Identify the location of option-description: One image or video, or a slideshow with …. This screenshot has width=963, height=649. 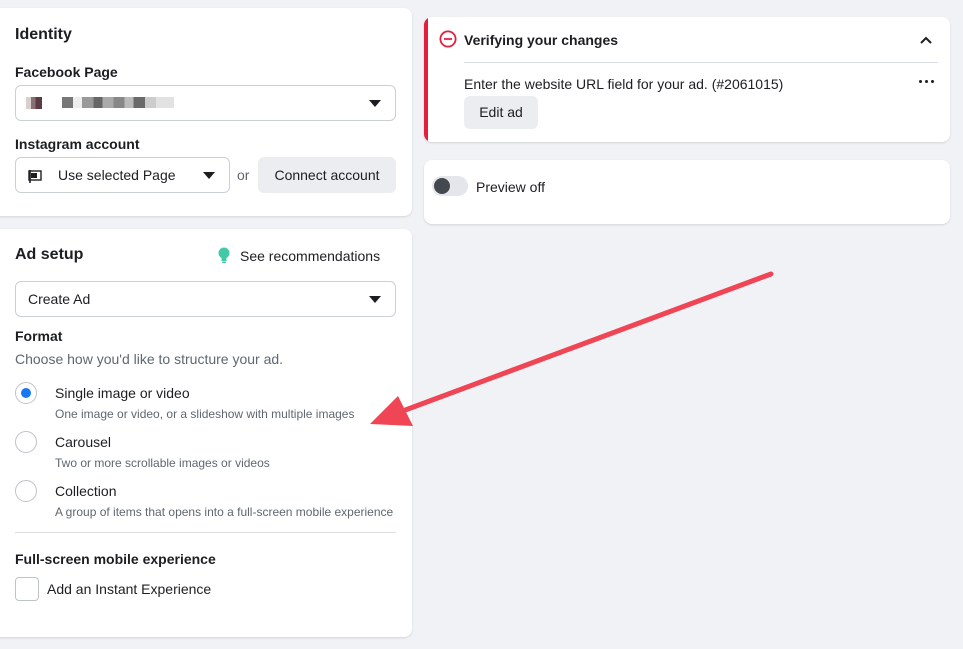
(205, 414).